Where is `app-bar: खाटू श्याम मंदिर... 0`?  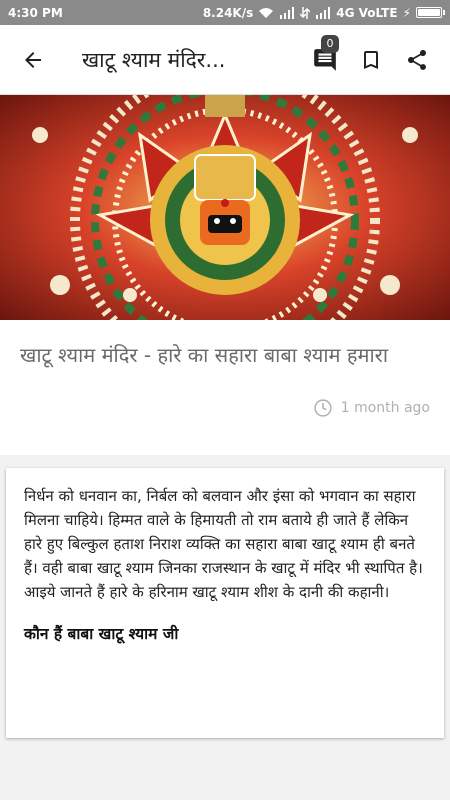 app-bar: खाटू श्याम मंदिर... 0 is located at coordinates (225, 60).